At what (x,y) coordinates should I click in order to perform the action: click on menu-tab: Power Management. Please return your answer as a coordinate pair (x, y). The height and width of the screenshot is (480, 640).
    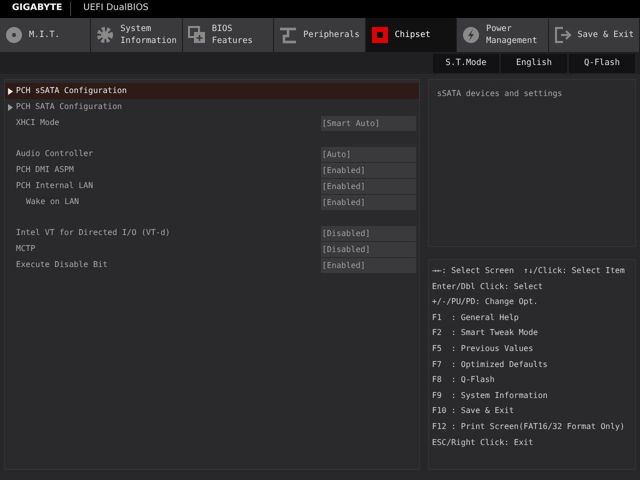
    Looking at the image, I should click on (503, 35).